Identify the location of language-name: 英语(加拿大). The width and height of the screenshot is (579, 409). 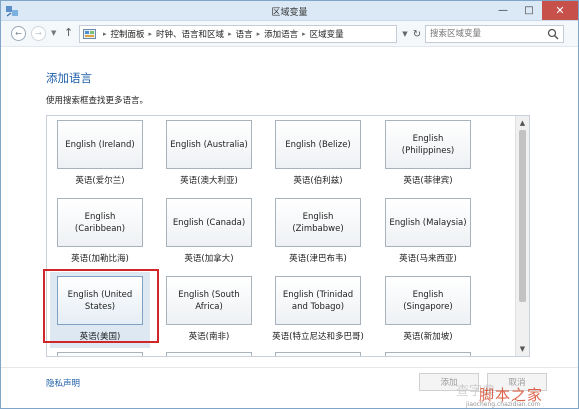
(209, 259).